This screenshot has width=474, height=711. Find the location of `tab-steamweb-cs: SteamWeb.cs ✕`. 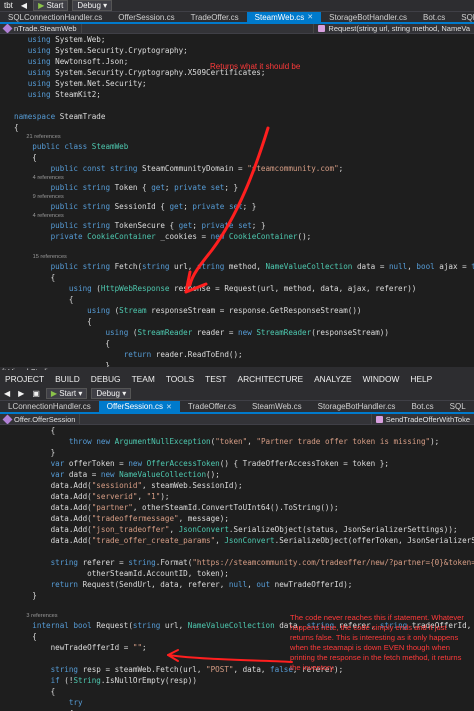

tab-steamweb-cs: SteamWeb.cs ✕ is located at coordinates (284, 17).